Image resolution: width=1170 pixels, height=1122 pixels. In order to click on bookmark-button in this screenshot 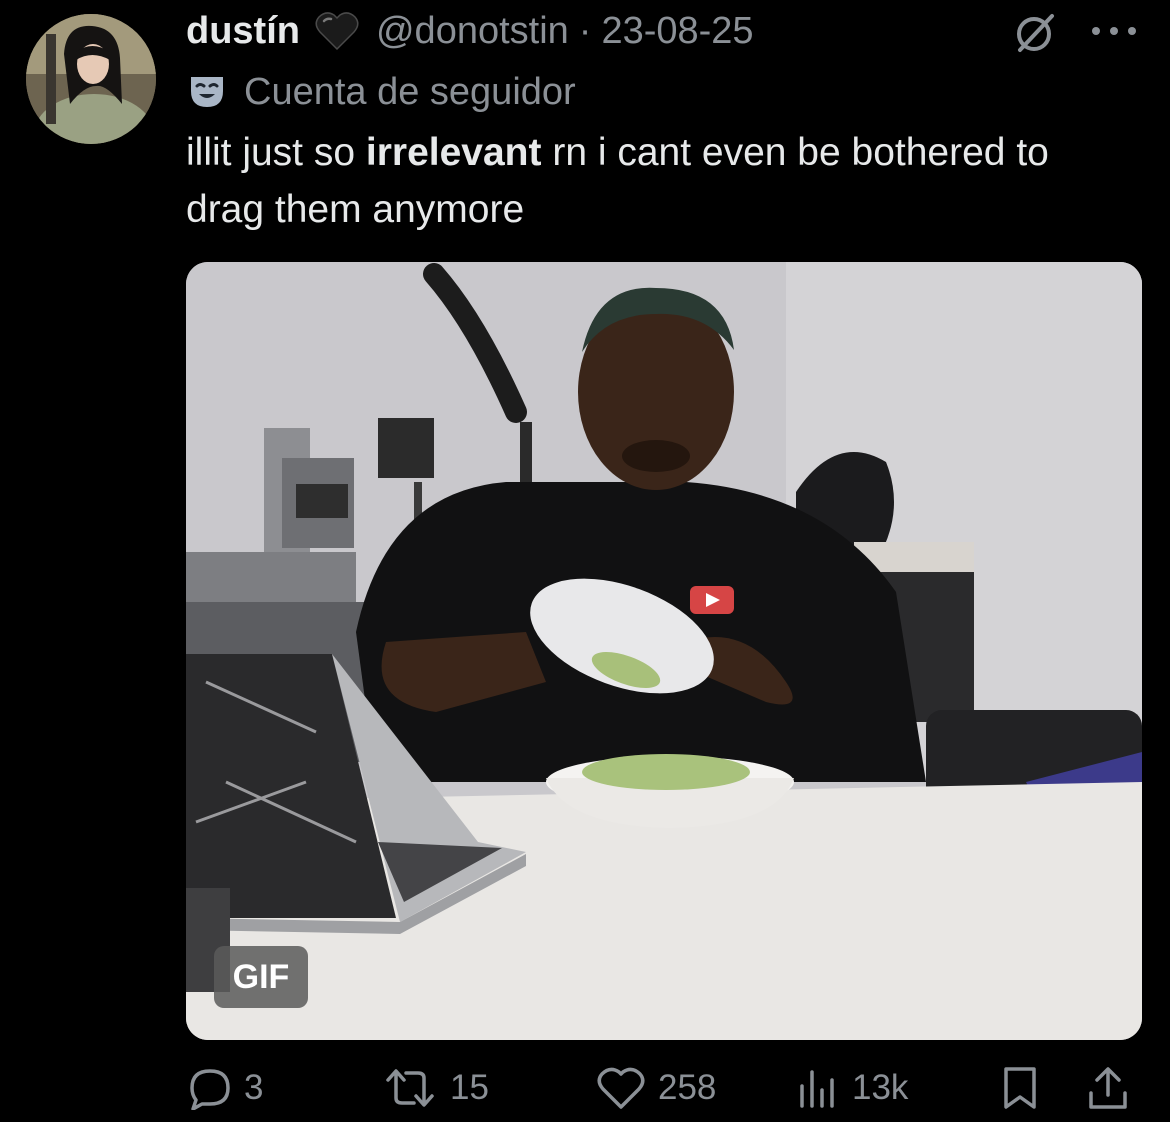, I will do `click(1020, 1088)`.